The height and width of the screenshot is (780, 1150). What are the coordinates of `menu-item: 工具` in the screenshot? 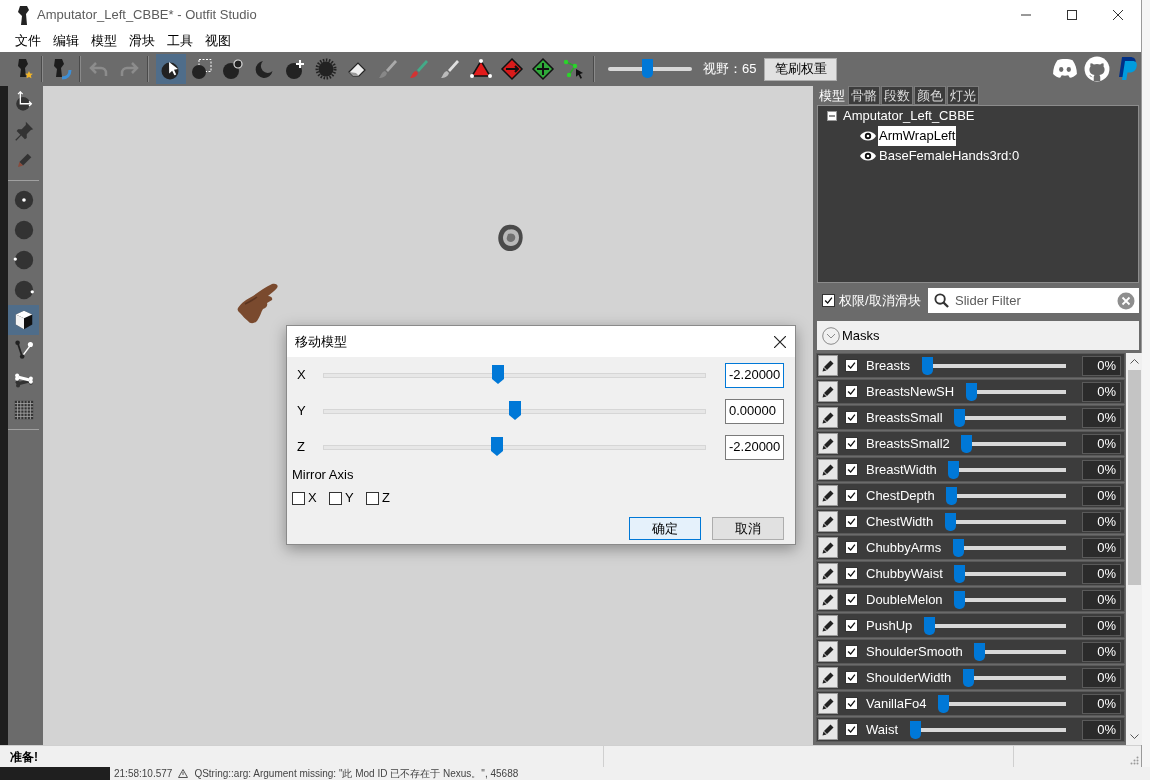 It's located at (180, 41).